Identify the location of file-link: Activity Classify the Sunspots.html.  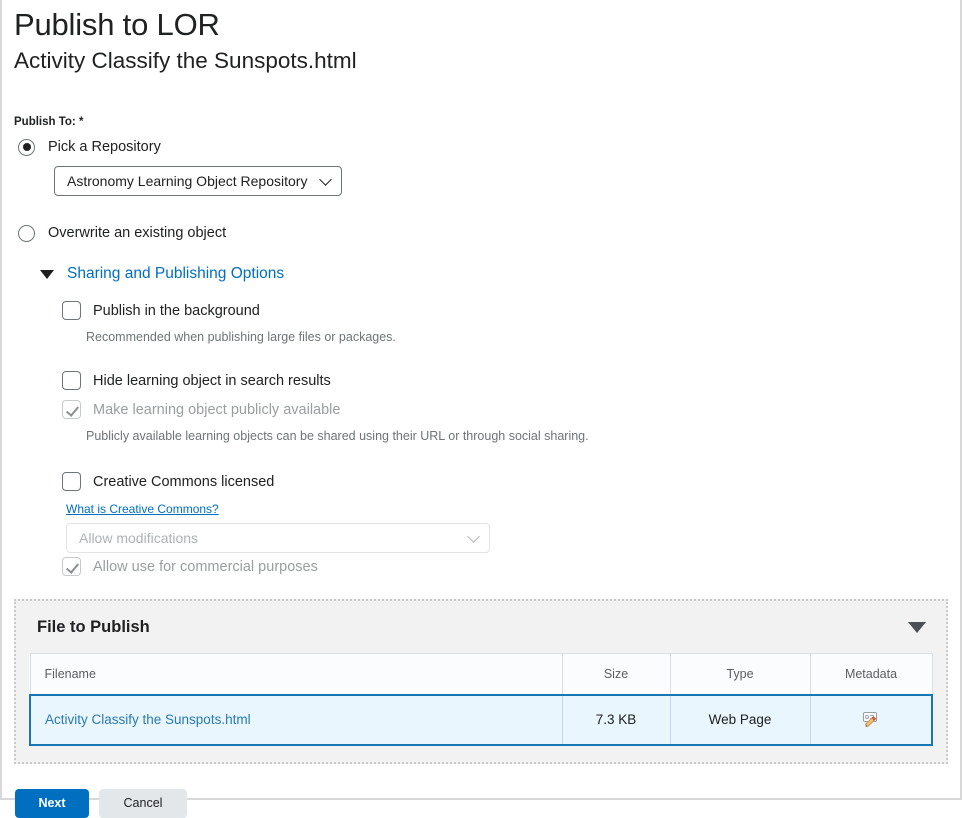
(148, 719).